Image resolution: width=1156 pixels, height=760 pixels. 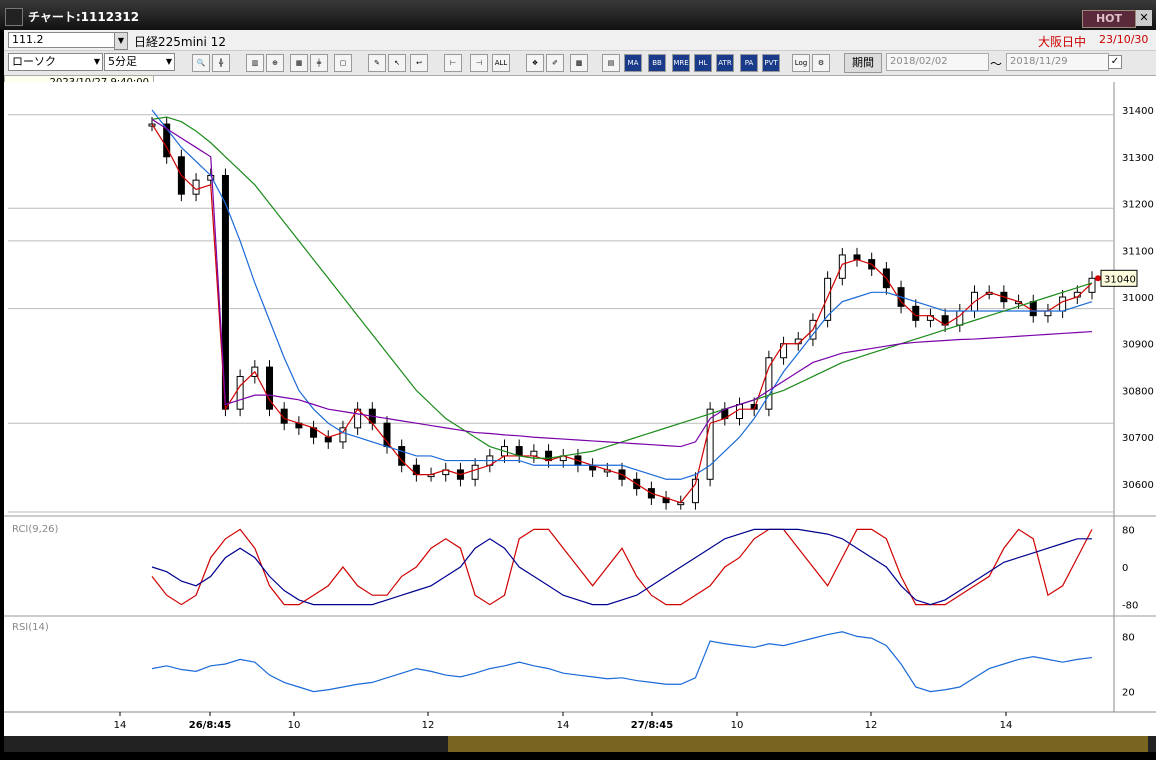 I want to click on y-tick-label: 30900, so click(x=1138, y=345).